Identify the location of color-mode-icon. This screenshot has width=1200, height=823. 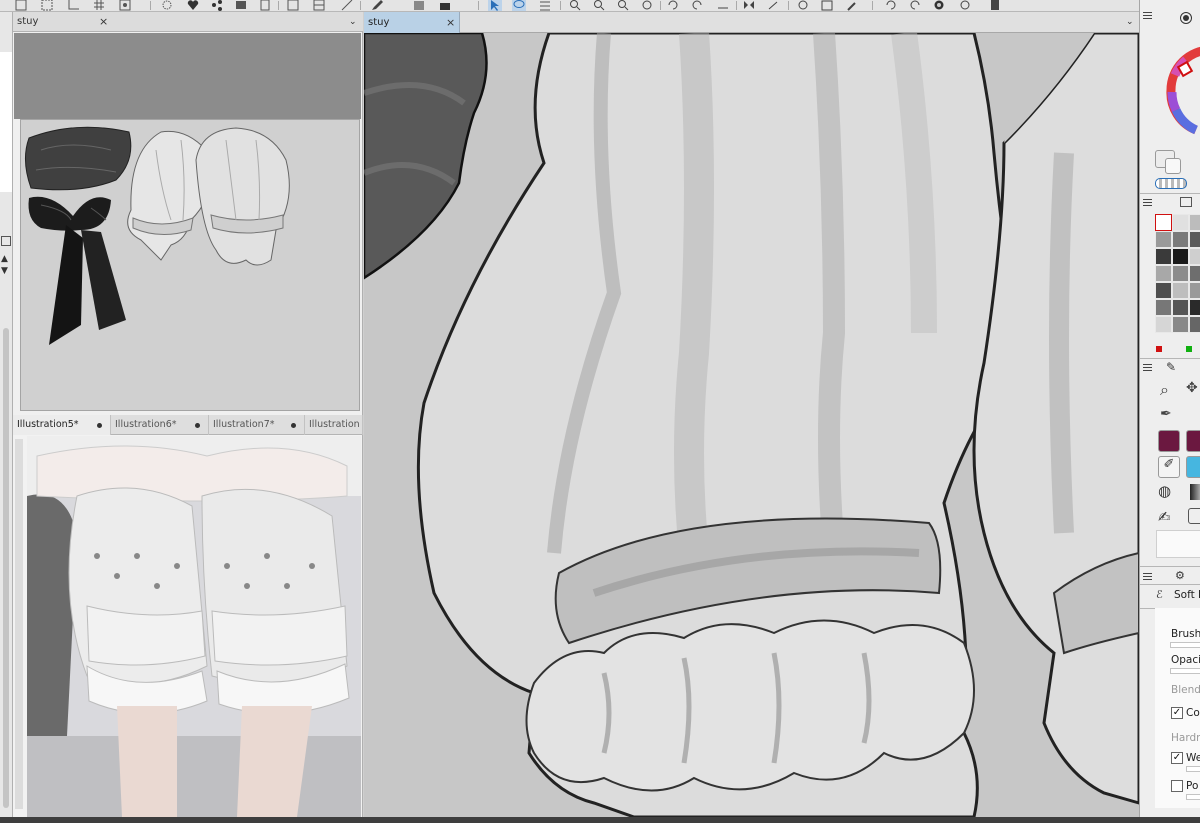
(1186, 18).